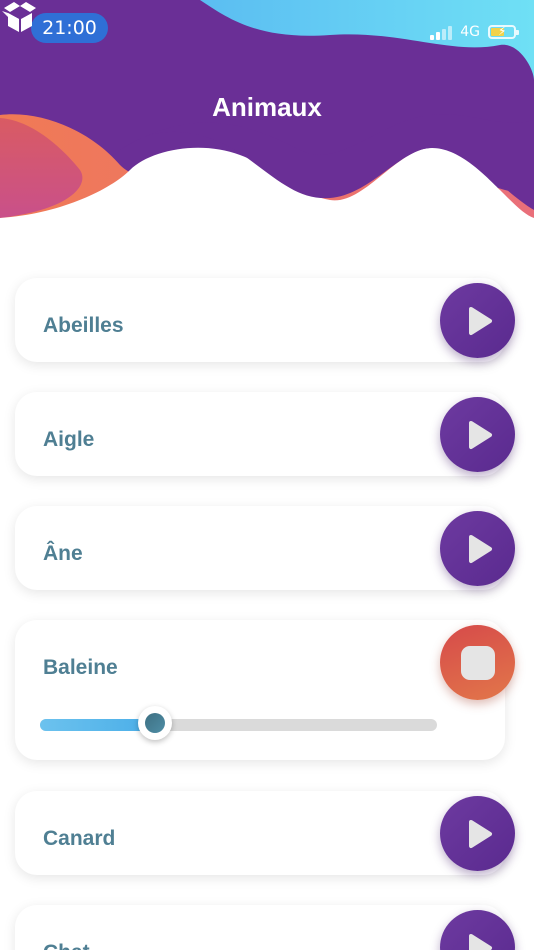  What do you see at coordinates (260, 548) in the screenshot?
I see `list-item-ane: Âne` at bounding box center [260, 548].